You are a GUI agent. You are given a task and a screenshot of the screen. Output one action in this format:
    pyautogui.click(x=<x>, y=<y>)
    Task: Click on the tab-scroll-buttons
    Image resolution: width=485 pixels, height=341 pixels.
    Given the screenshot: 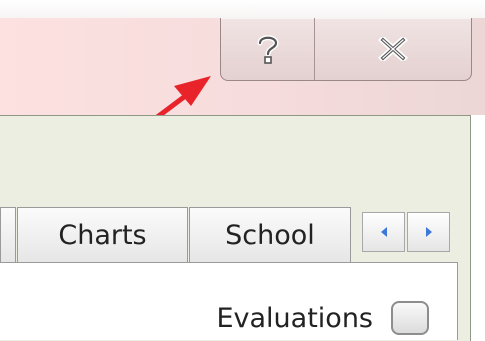 What is the action you would take?
    pyautogui.click(x=406, y=232)
    